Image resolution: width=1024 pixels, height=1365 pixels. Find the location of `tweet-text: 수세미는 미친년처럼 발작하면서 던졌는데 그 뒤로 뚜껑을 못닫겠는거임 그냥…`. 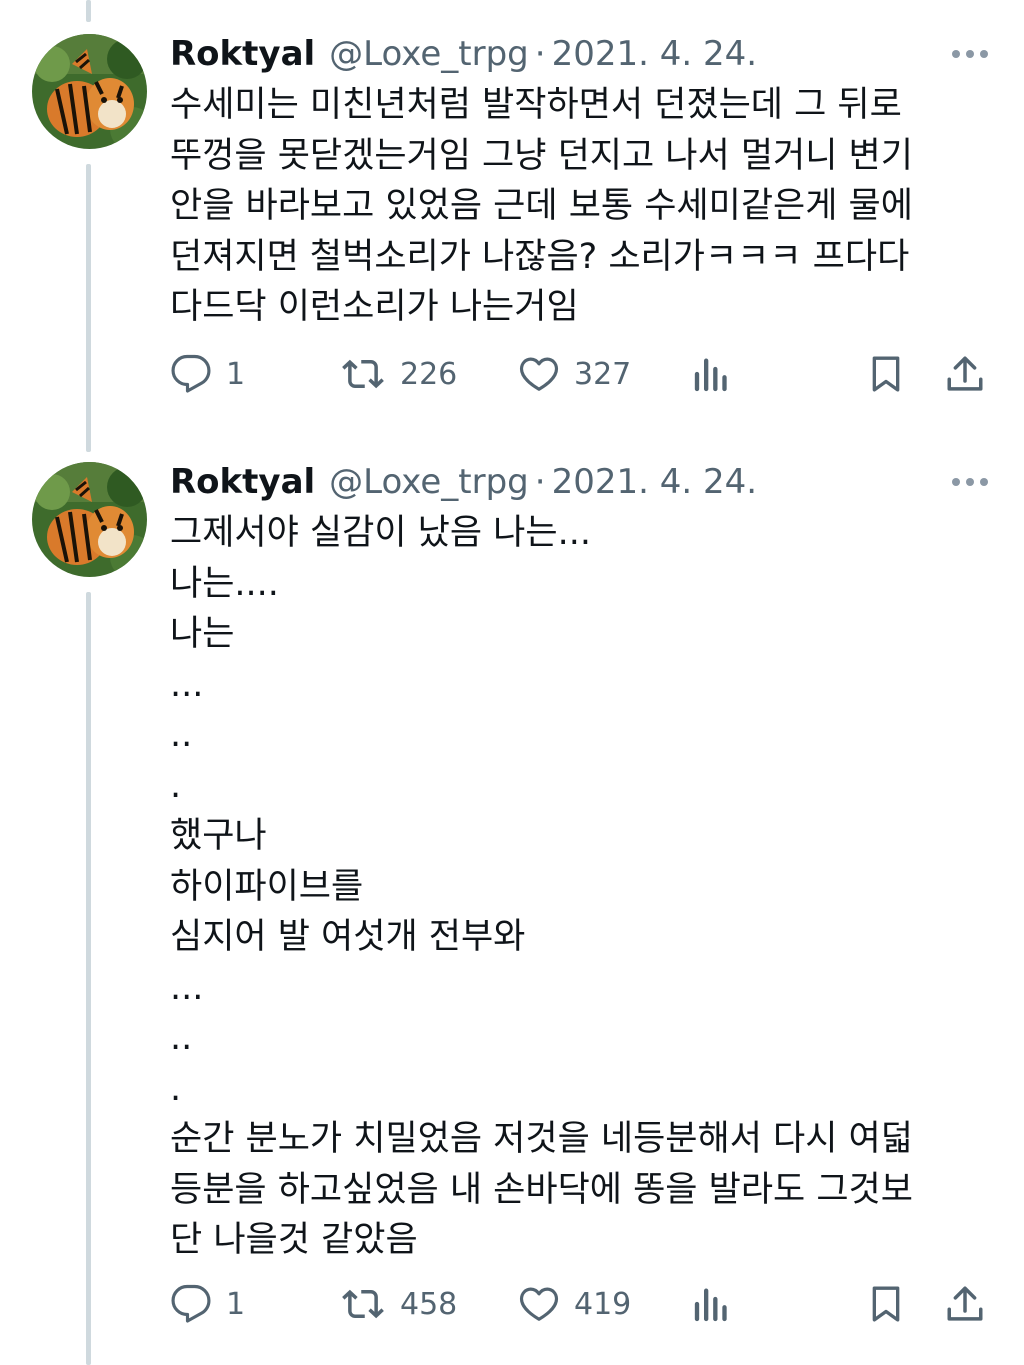

tweet-text: 수세미는 미친년처럼 발작하면서 던졌는데 그 뒤로 뚜껑을 못닫겠는거임 그냥… is located at coordinates (570, 206).